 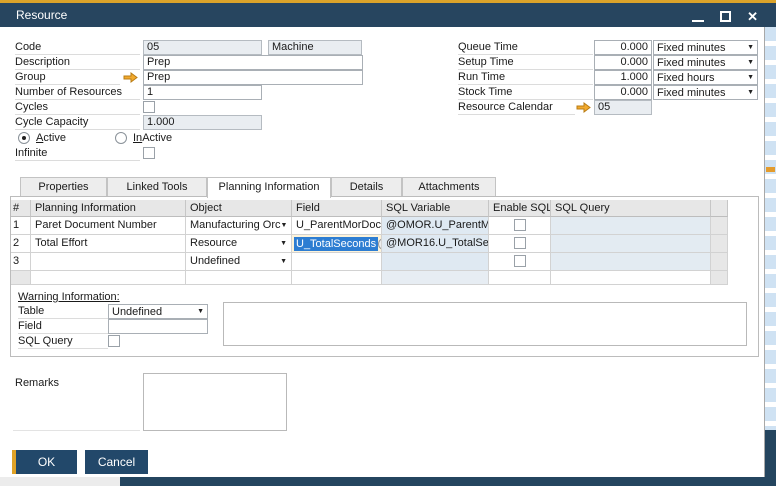 What do you see at coordinates (21, 262) in the screenshot?
I see `row-number-cell: 3` at bounding box center [21, 262].